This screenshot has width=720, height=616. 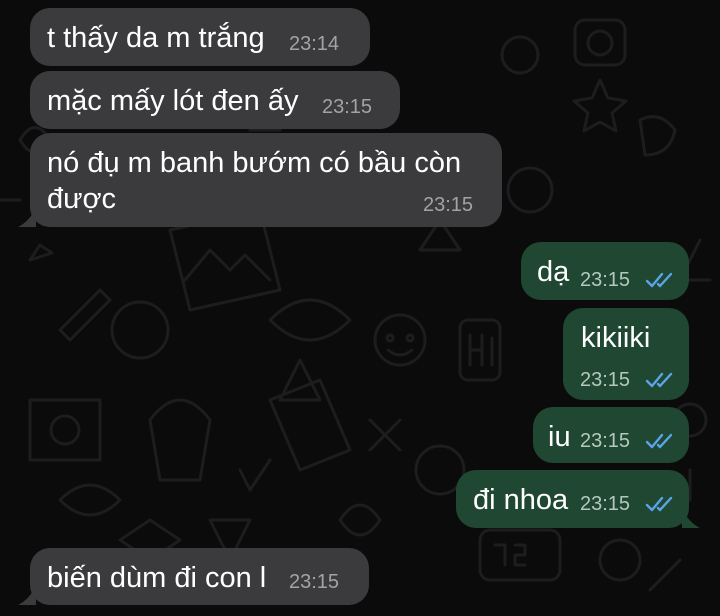 What do you see at coordinates (521, 500) in the screenshot?
I see `message-text: đi nhoa` at bounding box center [521, 500].